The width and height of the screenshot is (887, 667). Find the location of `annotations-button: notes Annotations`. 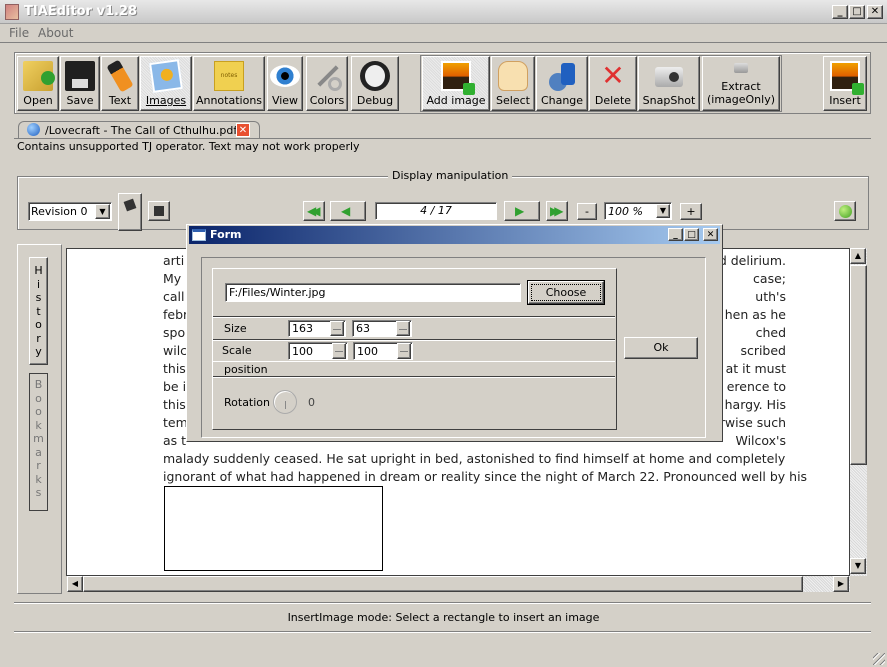

annotations-button: notes Annotations is located at coordinates (229, 83).